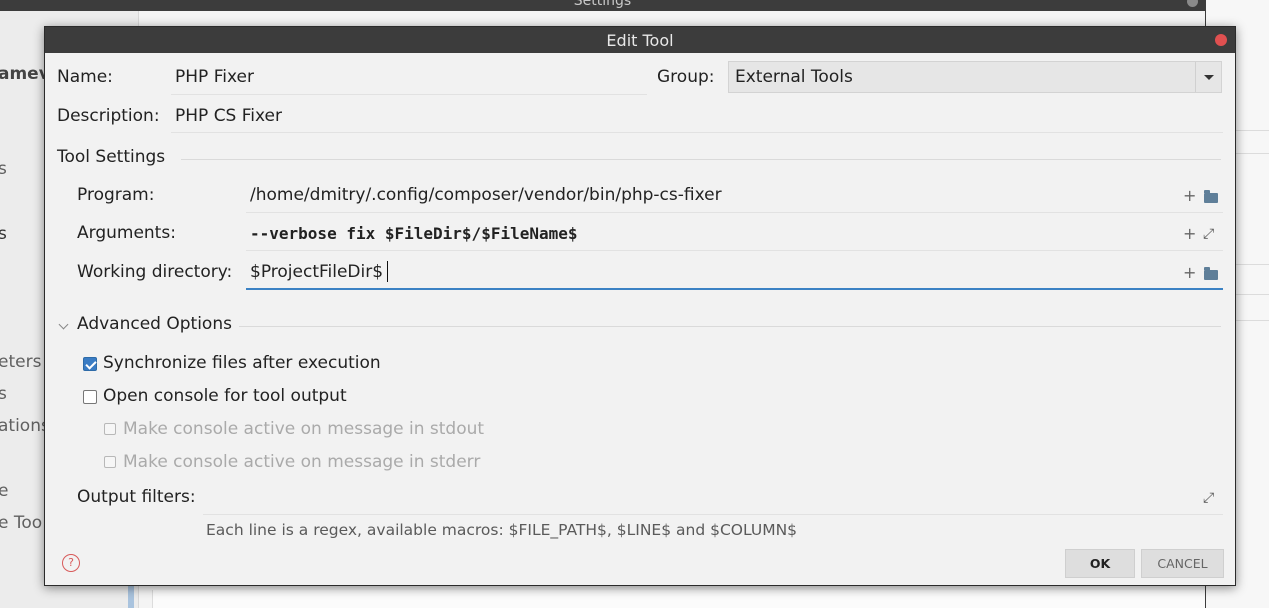 The width and height of the screenshot is (1269, 608). I want to click on help-icon: ?, so click(71, 563).